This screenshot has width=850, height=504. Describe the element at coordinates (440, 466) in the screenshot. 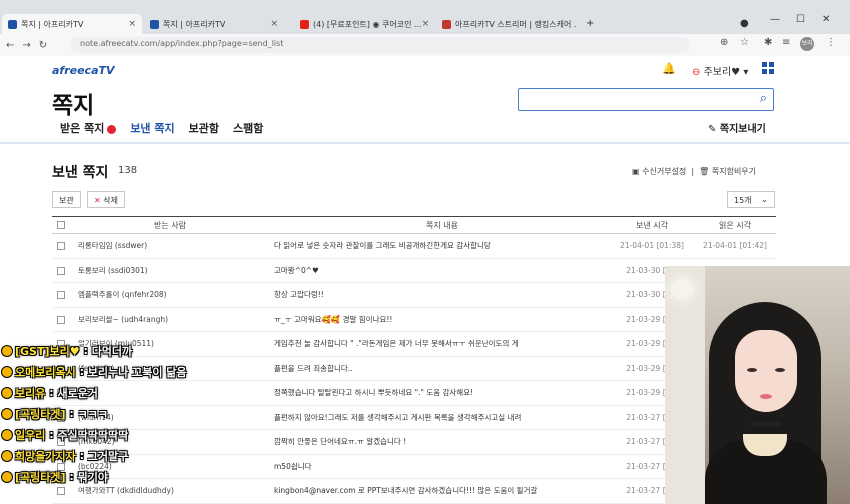

I see `message-preview: m50쉽니다` at that location.